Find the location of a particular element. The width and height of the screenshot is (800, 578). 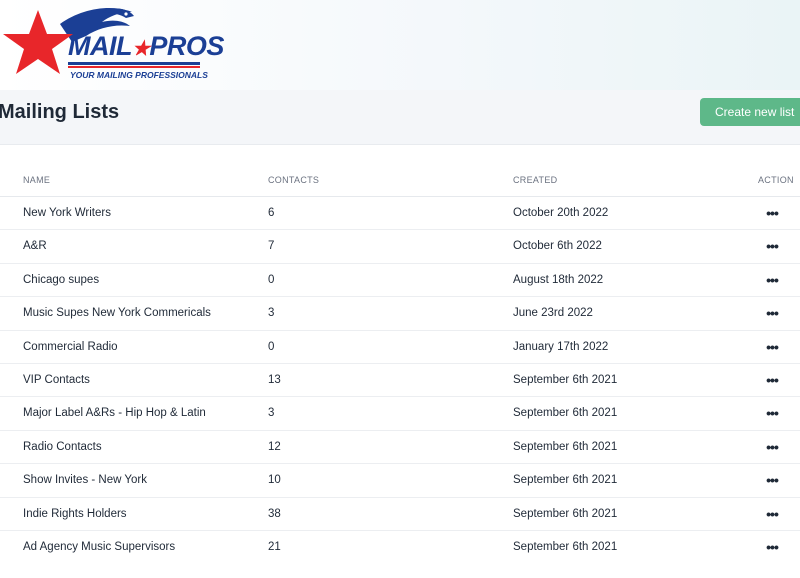

list-name: New York Writers is located at coordinates (67, 213).